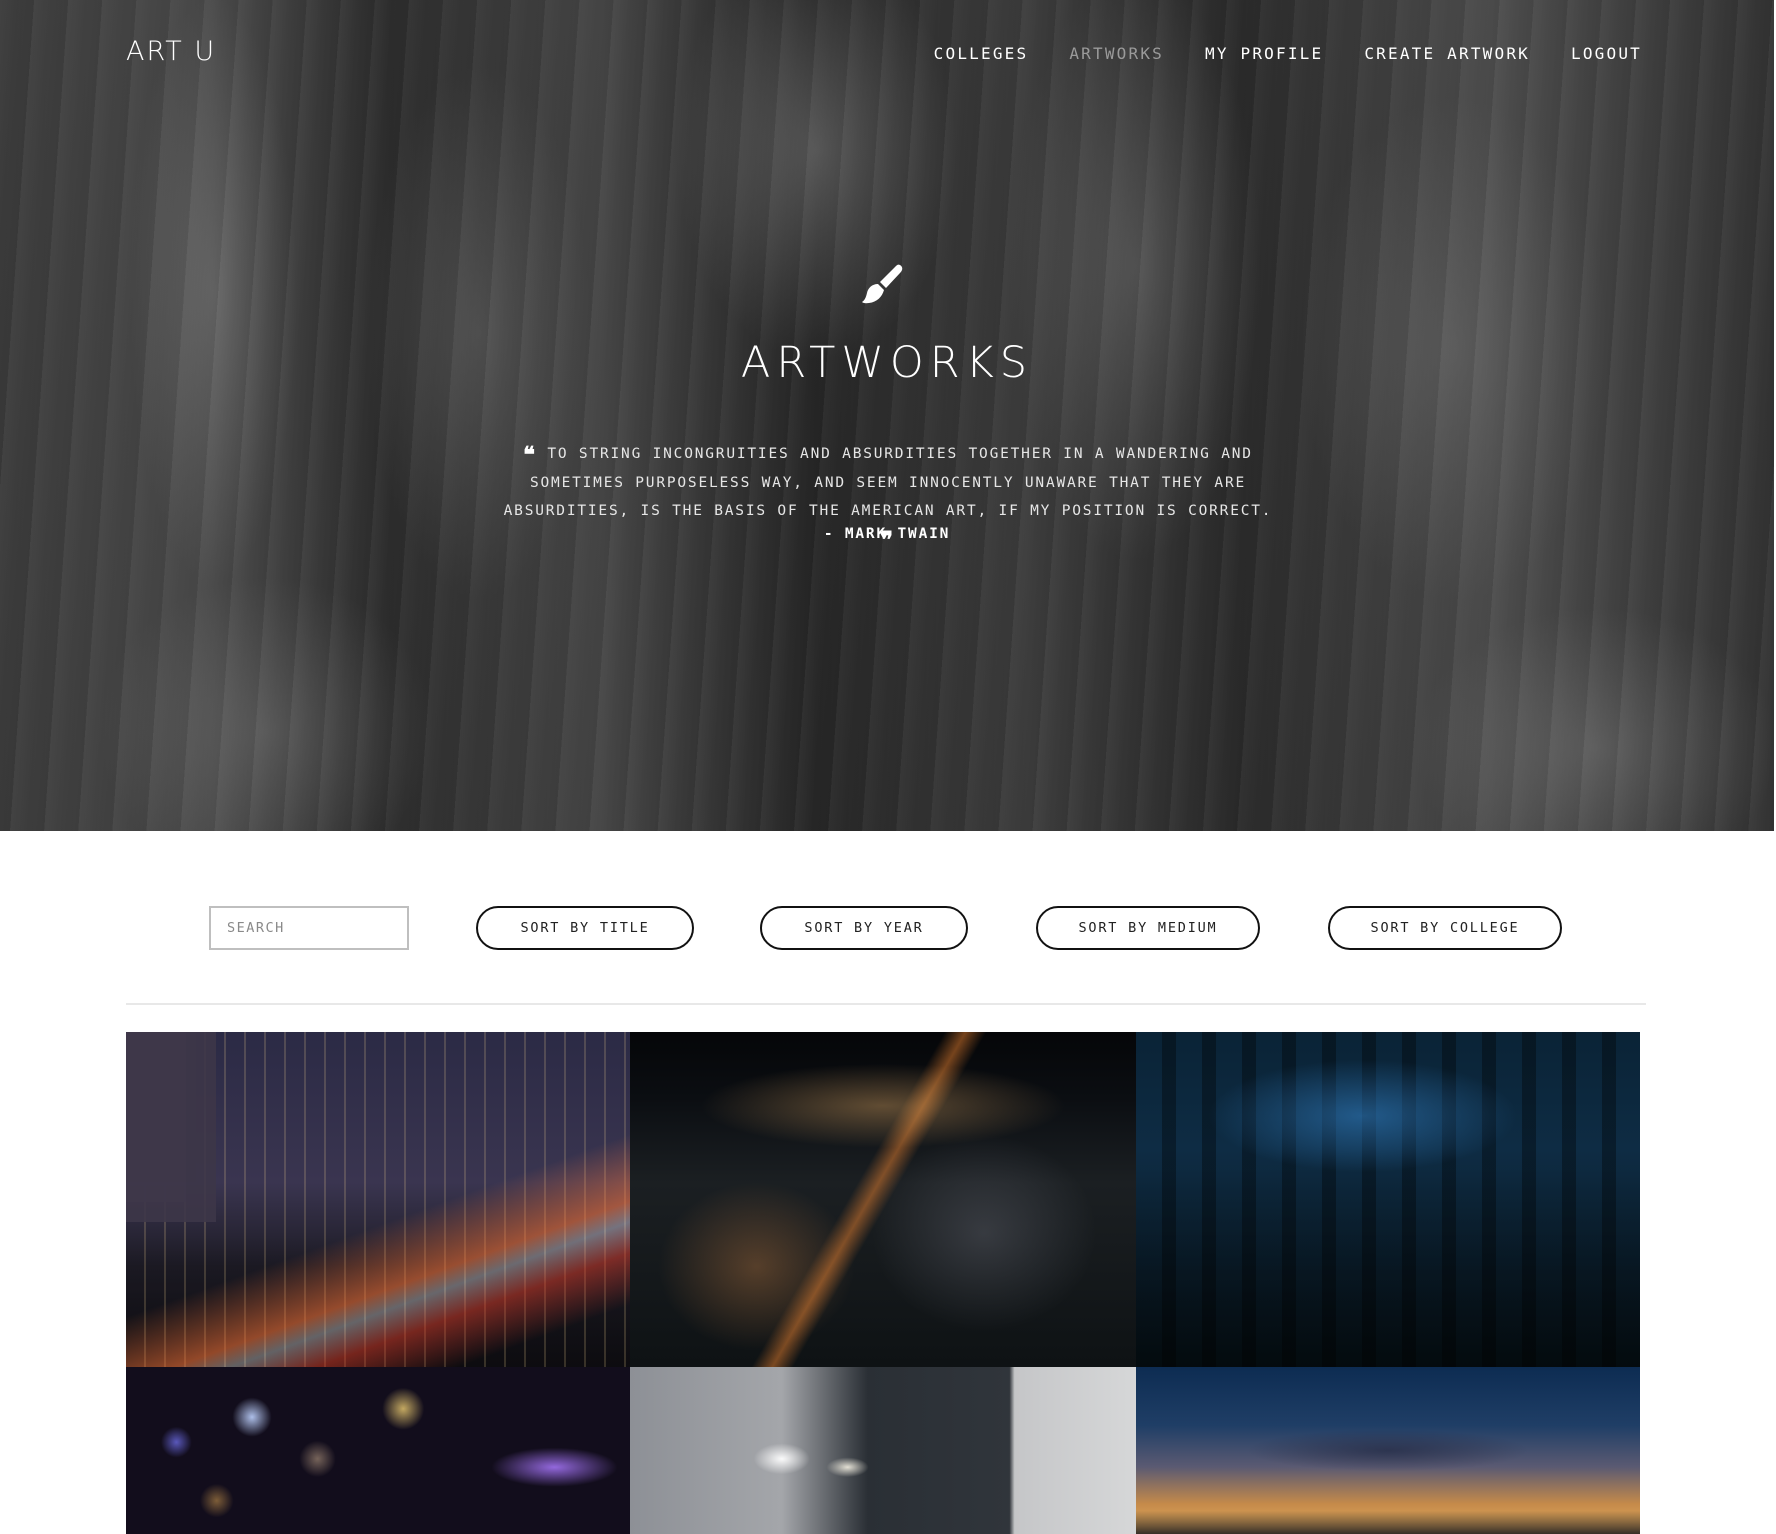  Describe the element at coordinates (171, 51) in the screenshot. I see `site-logo: ART U` at that location.